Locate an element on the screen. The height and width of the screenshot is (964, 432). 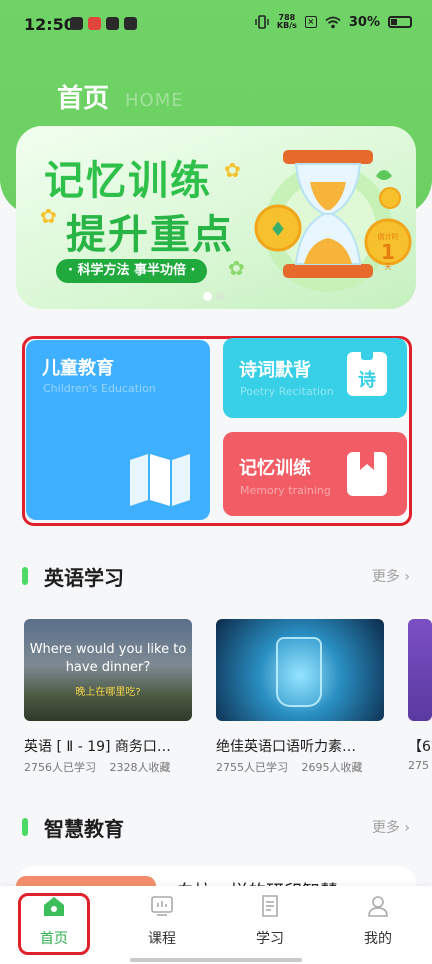
category-subtitle: Children's Education is located at coordinates (99, 388).